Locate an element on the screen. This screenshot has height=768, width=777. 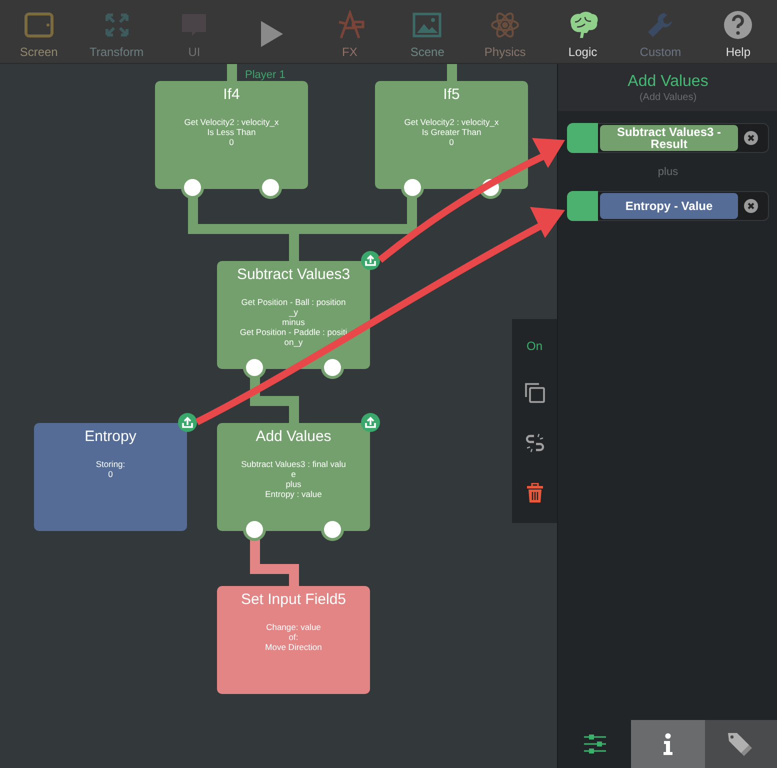
logic-node: If5 Get Velocity2 : velocity_x Is Greater Than 0 is located at coordinates (451, 135).